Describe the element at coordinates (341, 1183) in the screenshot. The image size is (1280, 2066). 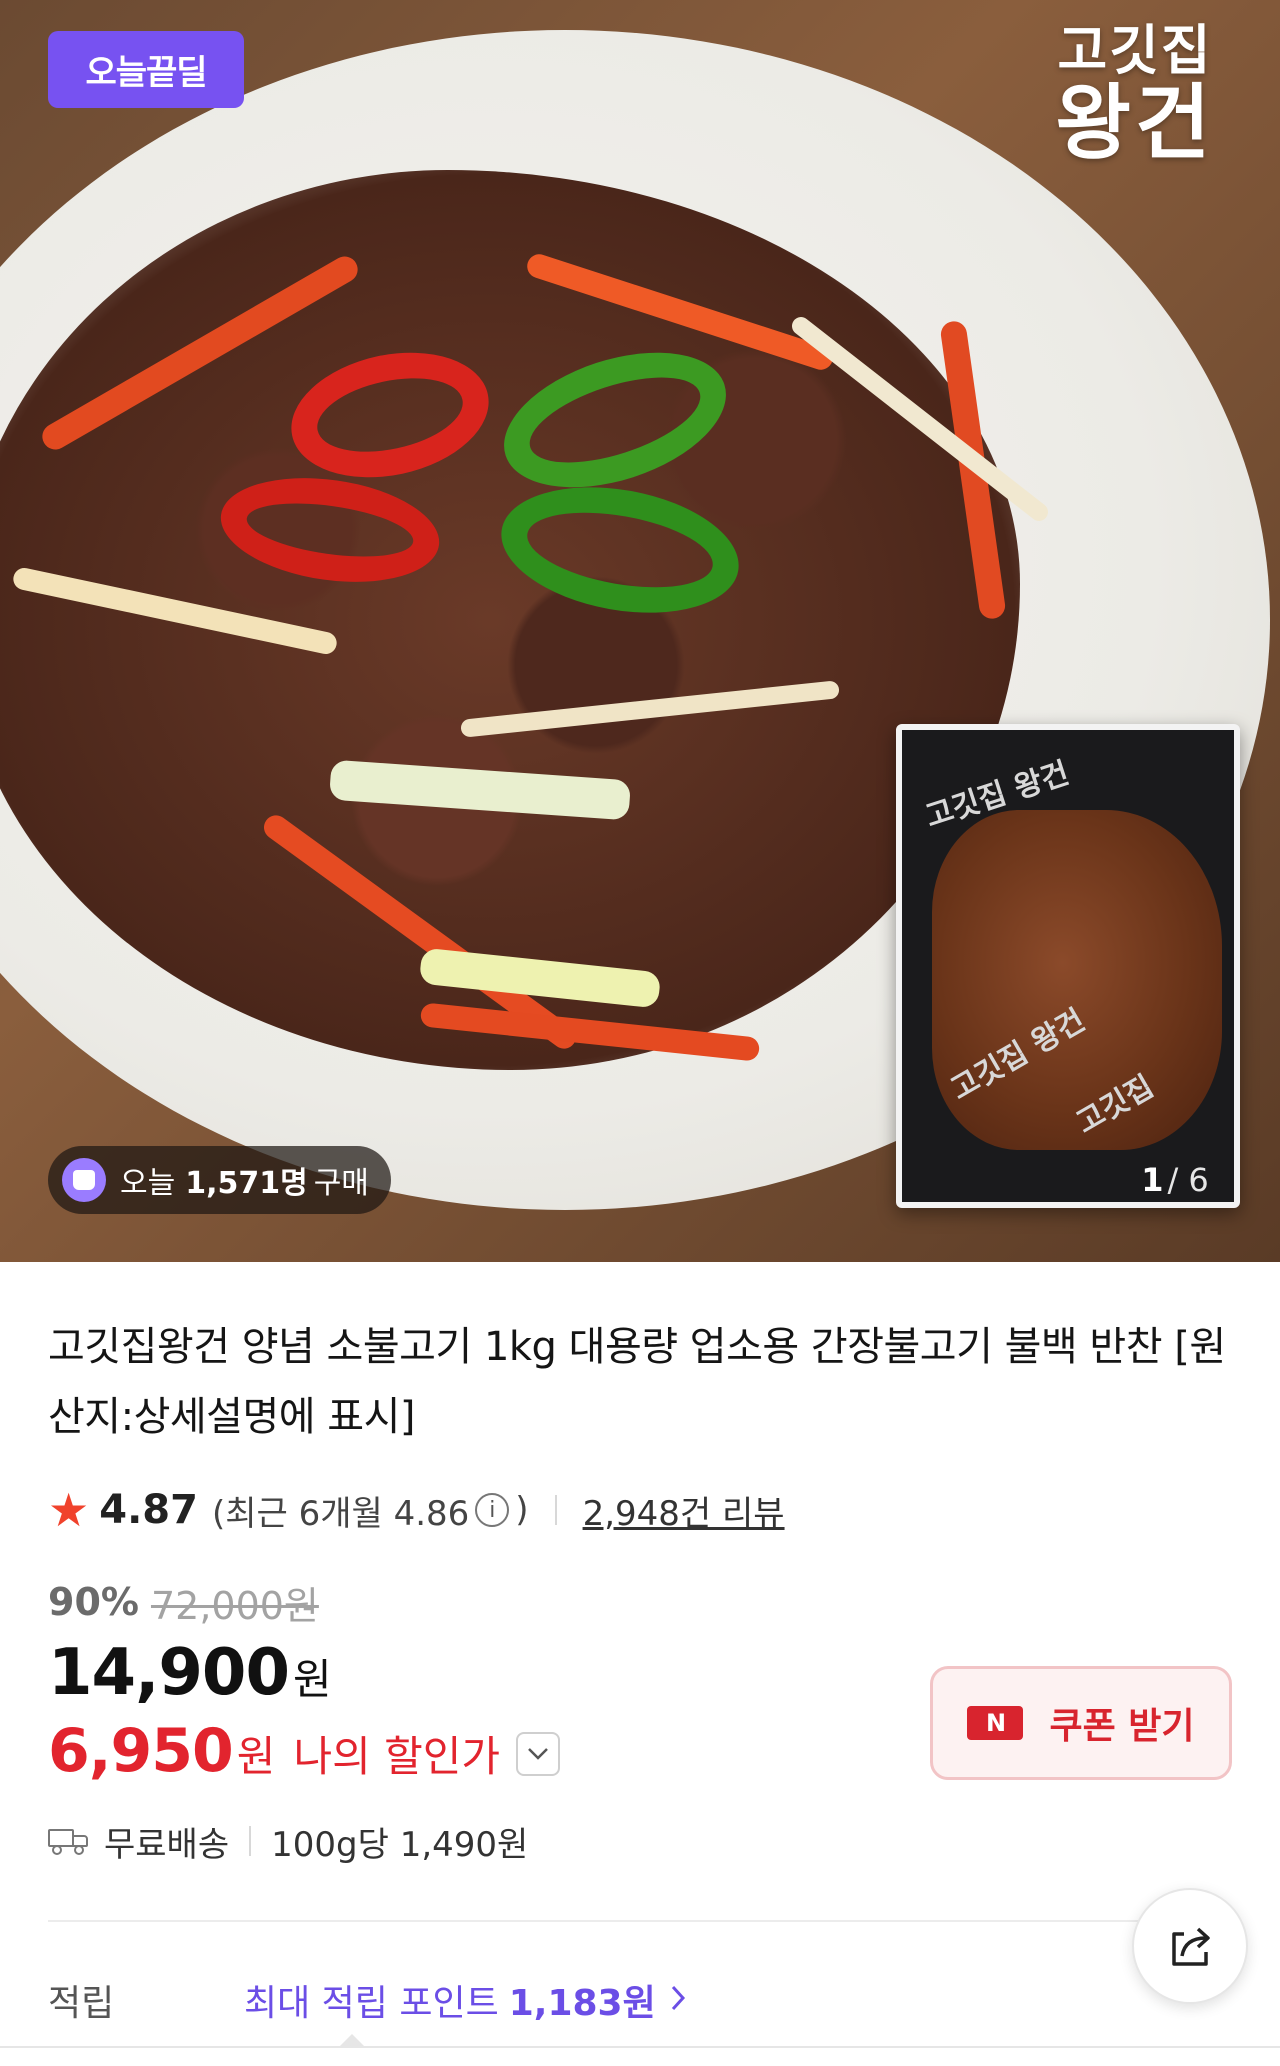
I see `purchase-suffix: 구매` at that location.